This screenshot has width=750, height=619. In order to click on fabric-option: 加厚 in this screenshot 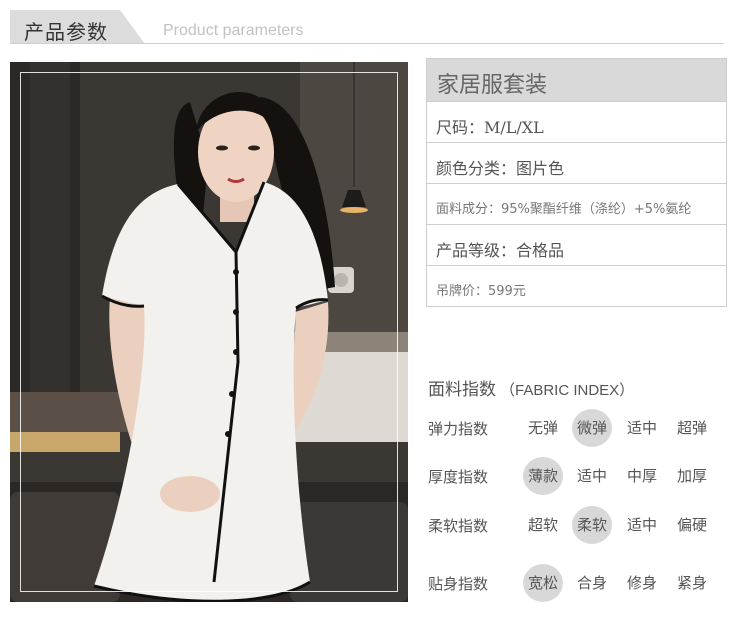, I will do `click(691, 476)`.